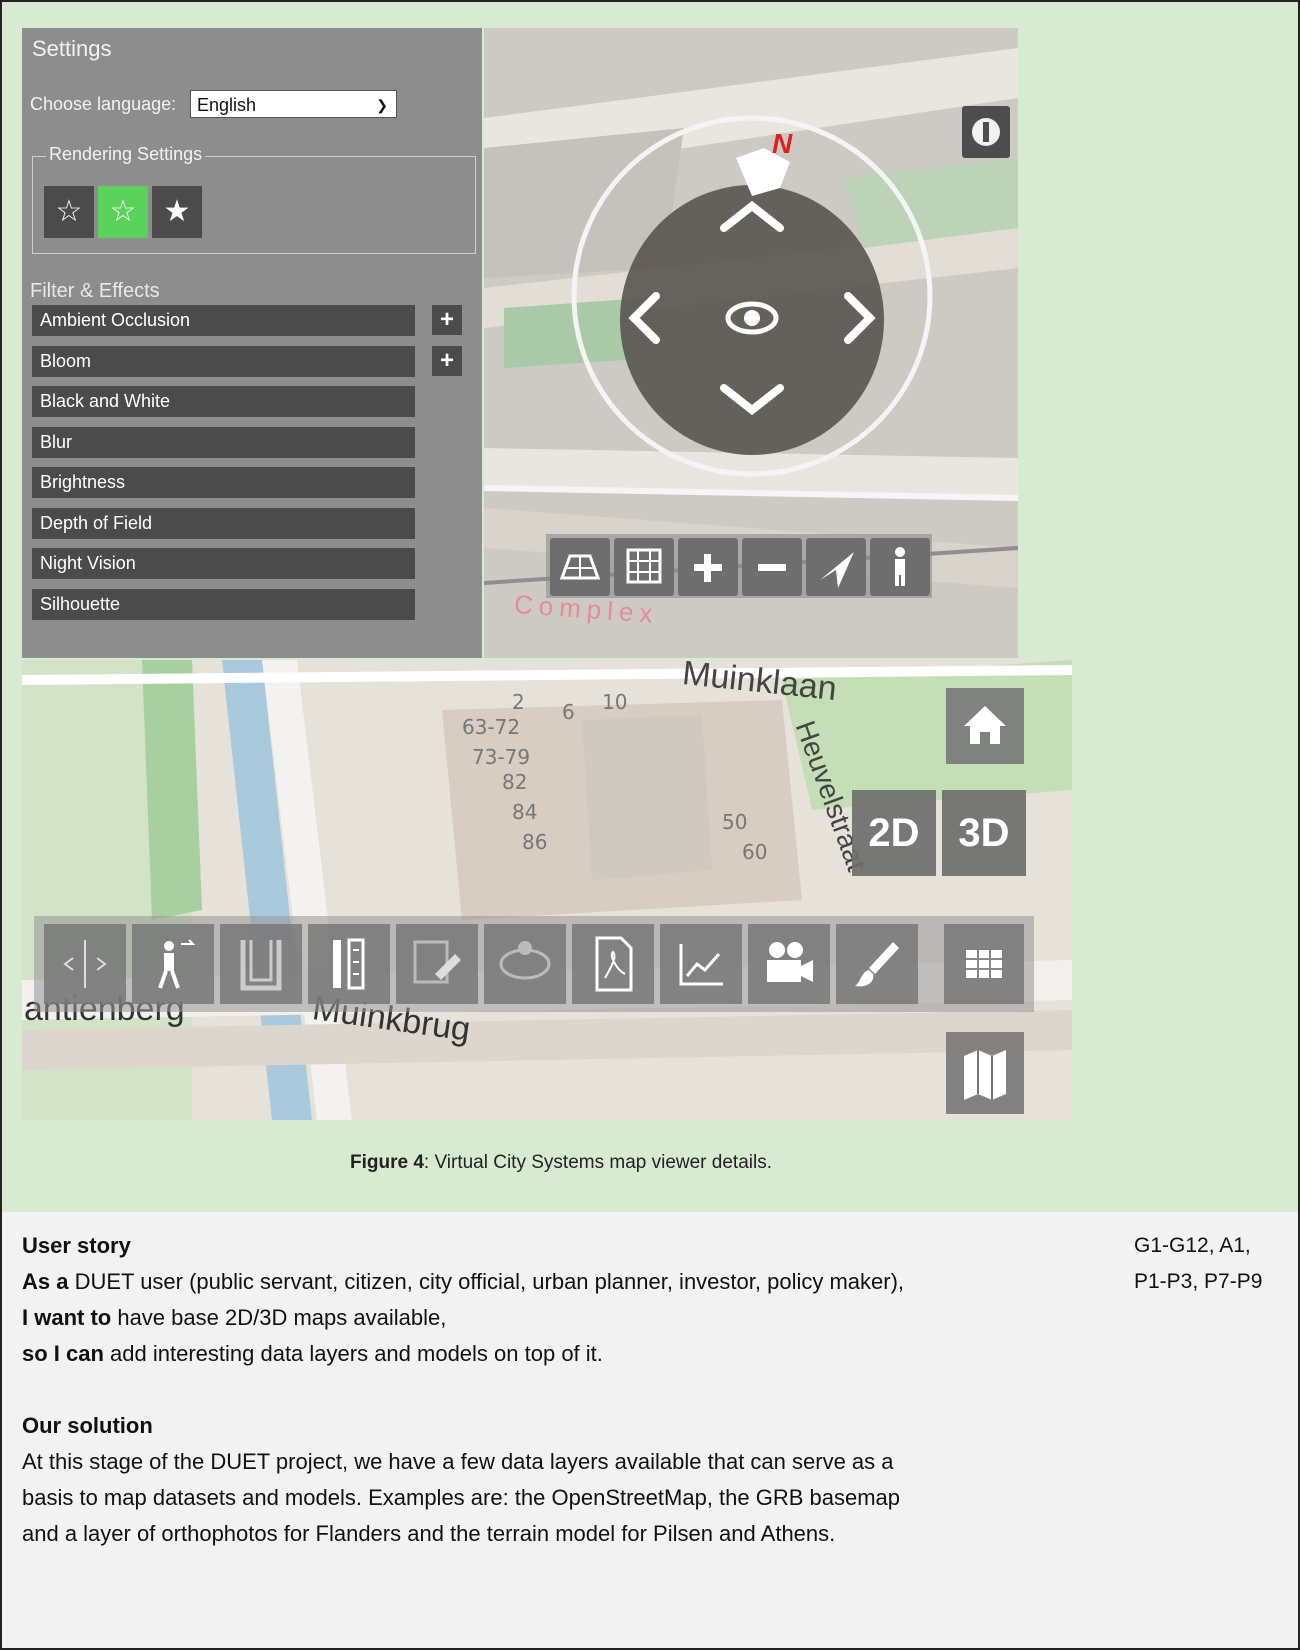 The image size is (1300, 1650). What do you see at coordinates (223, 401) in the screenshot?
I see `filter-black-and-white: Black and White` at bounding box center [223, 401].